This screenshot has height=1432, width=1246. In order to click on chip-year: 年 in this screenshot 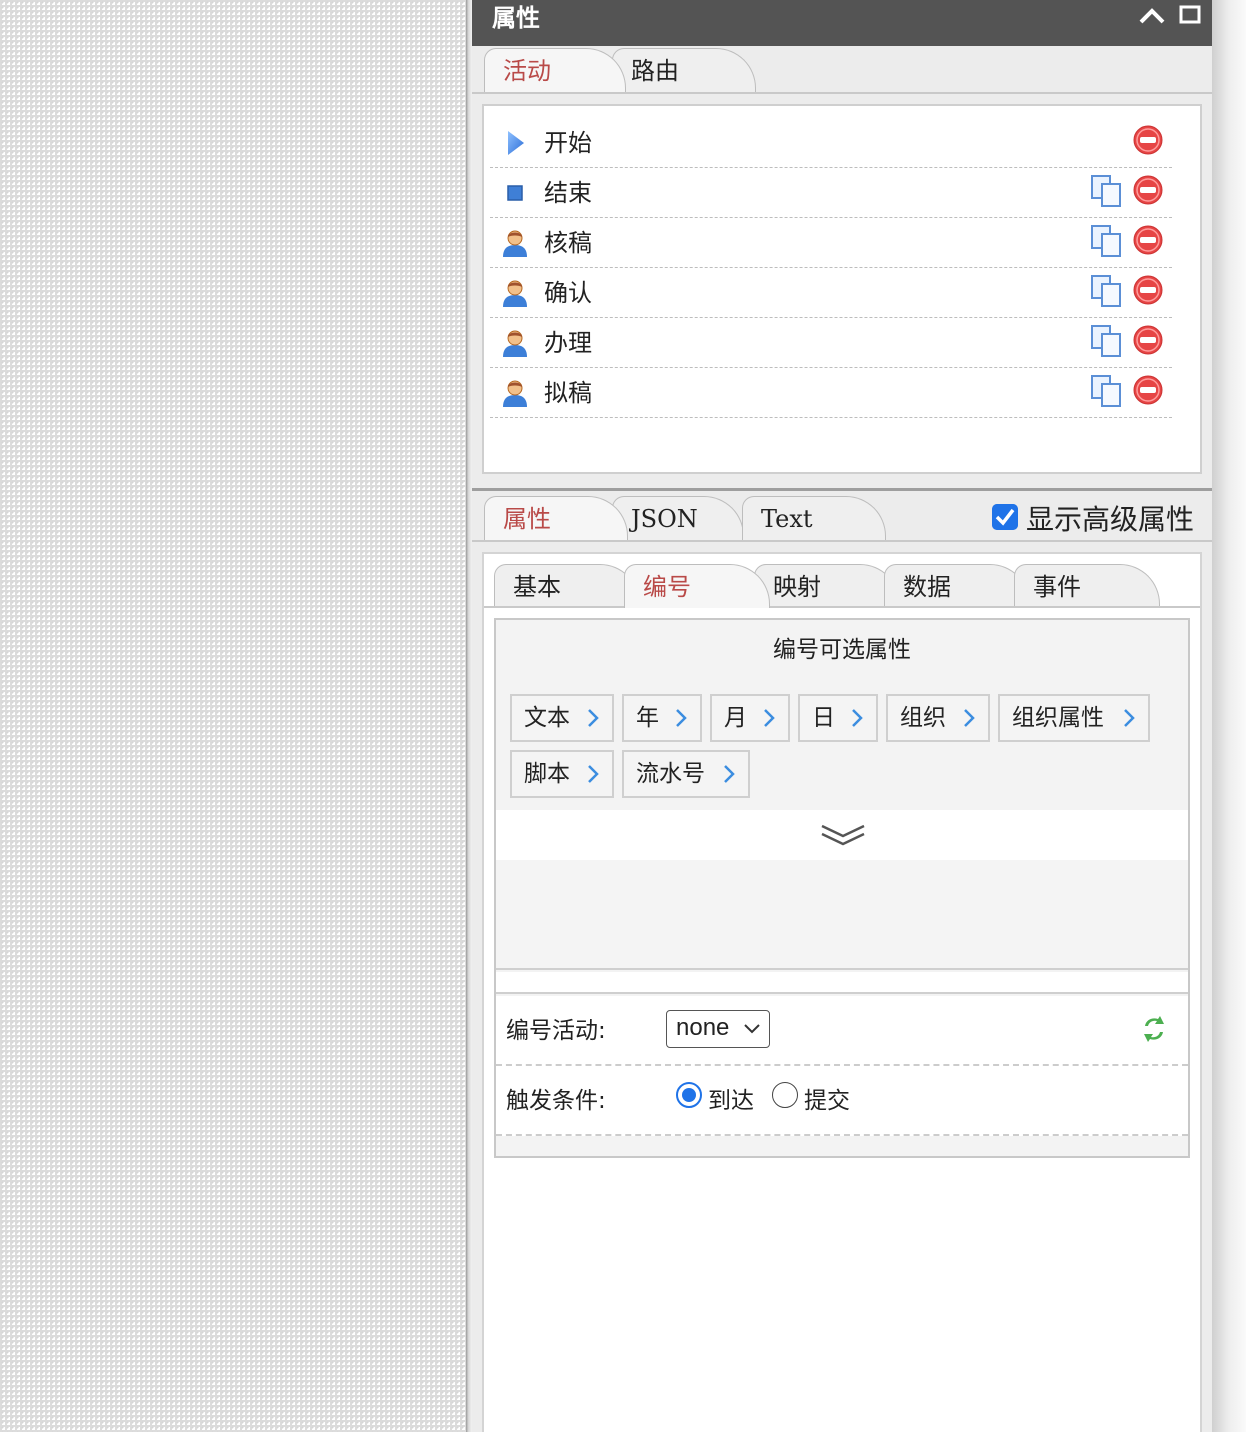, I will do `click(662, 718)`.